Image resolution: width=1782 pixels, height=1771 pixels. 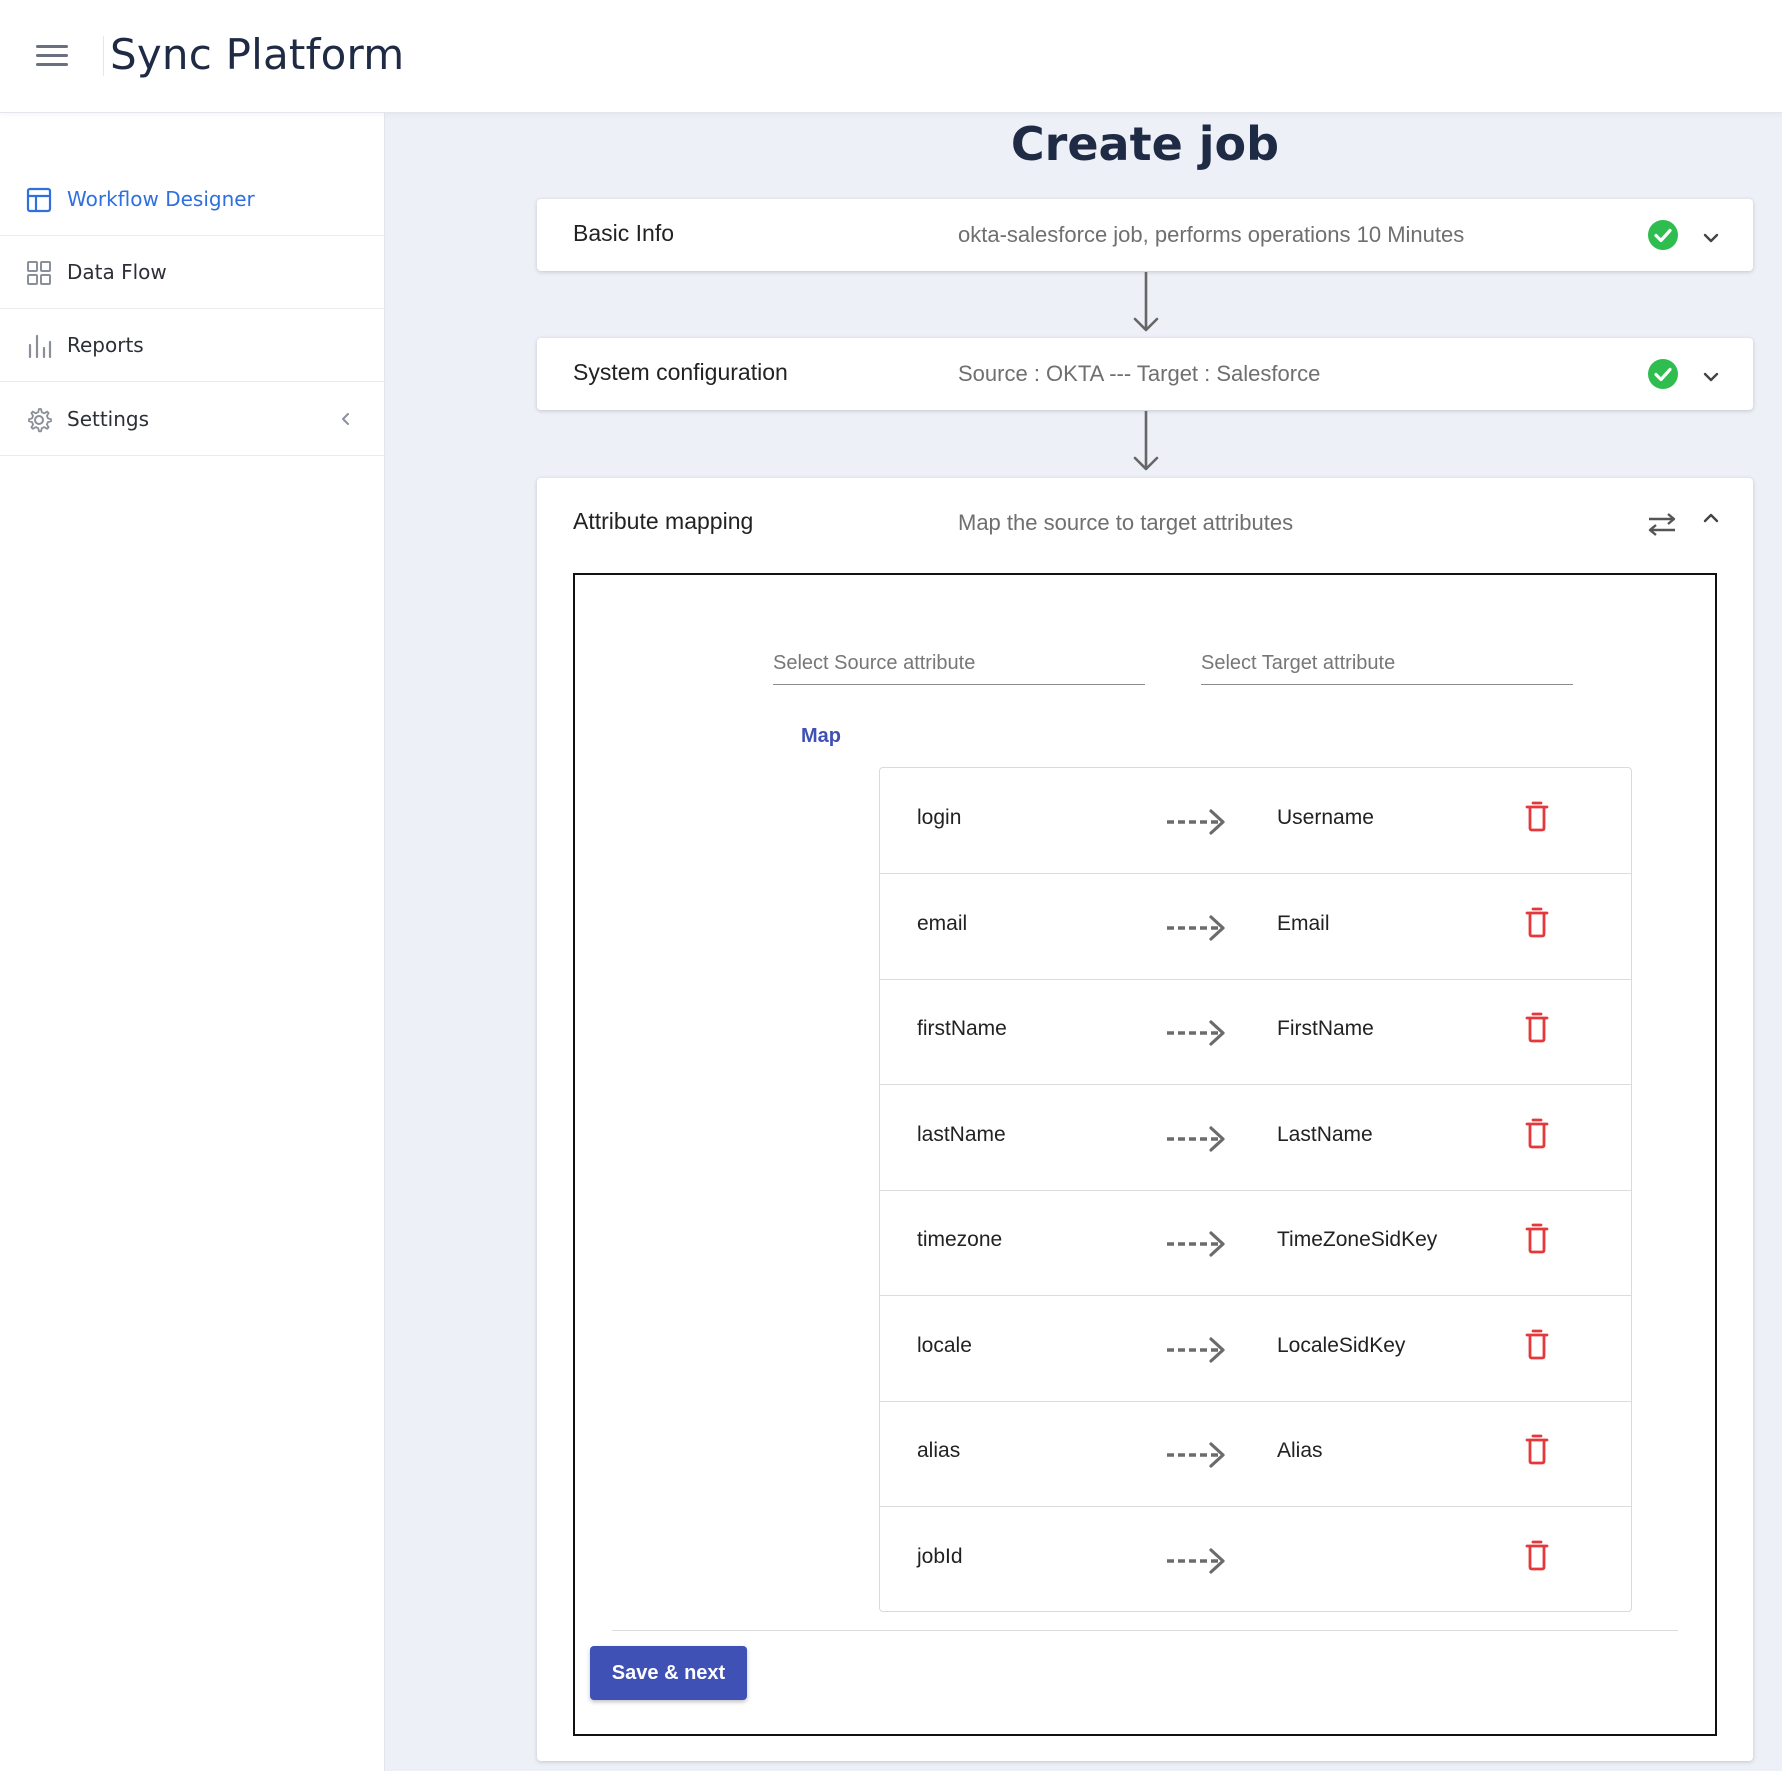 What do you see at coordinates (623, 233) in the screenshot?
I see `step-title: Basic Info` at bounding box center [623, 233].